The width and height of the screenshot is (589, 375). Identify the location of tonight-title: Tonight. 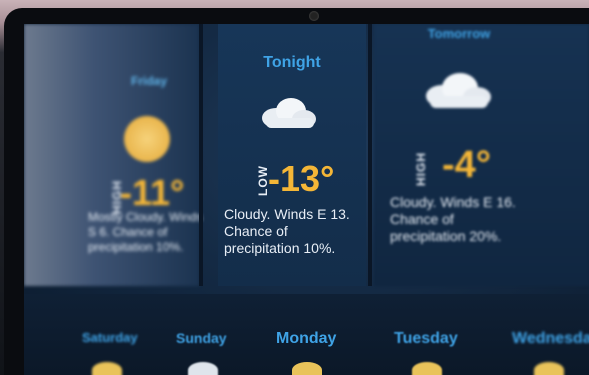
(292, 62).